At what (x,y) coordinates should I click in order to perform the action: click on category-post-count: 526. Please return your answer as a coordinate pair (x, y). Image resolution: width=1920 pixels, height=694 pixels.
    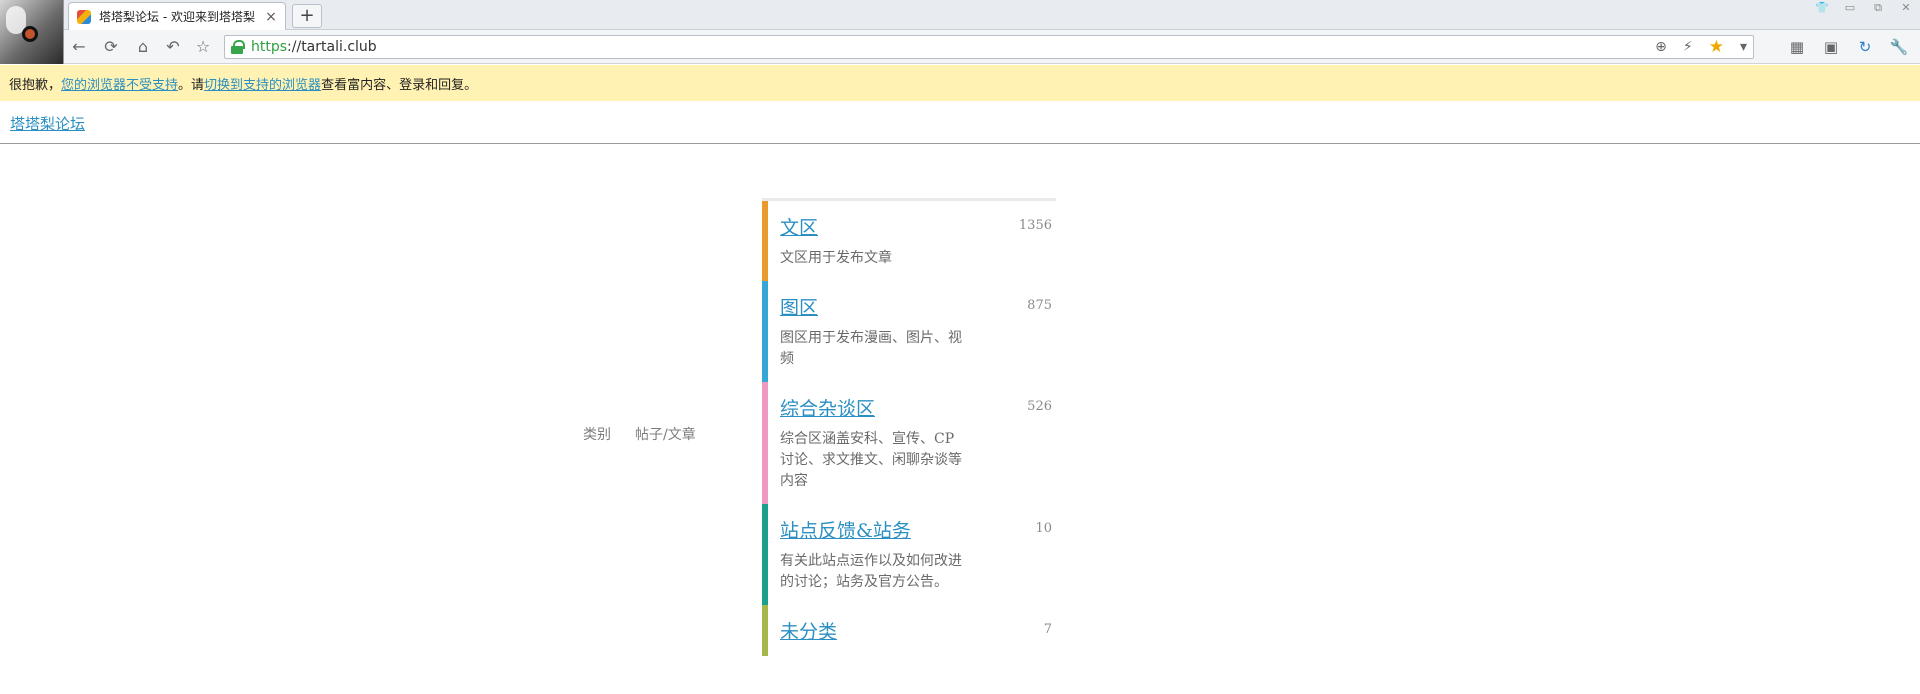
    Looking at the image, I should click on (1039, 406).